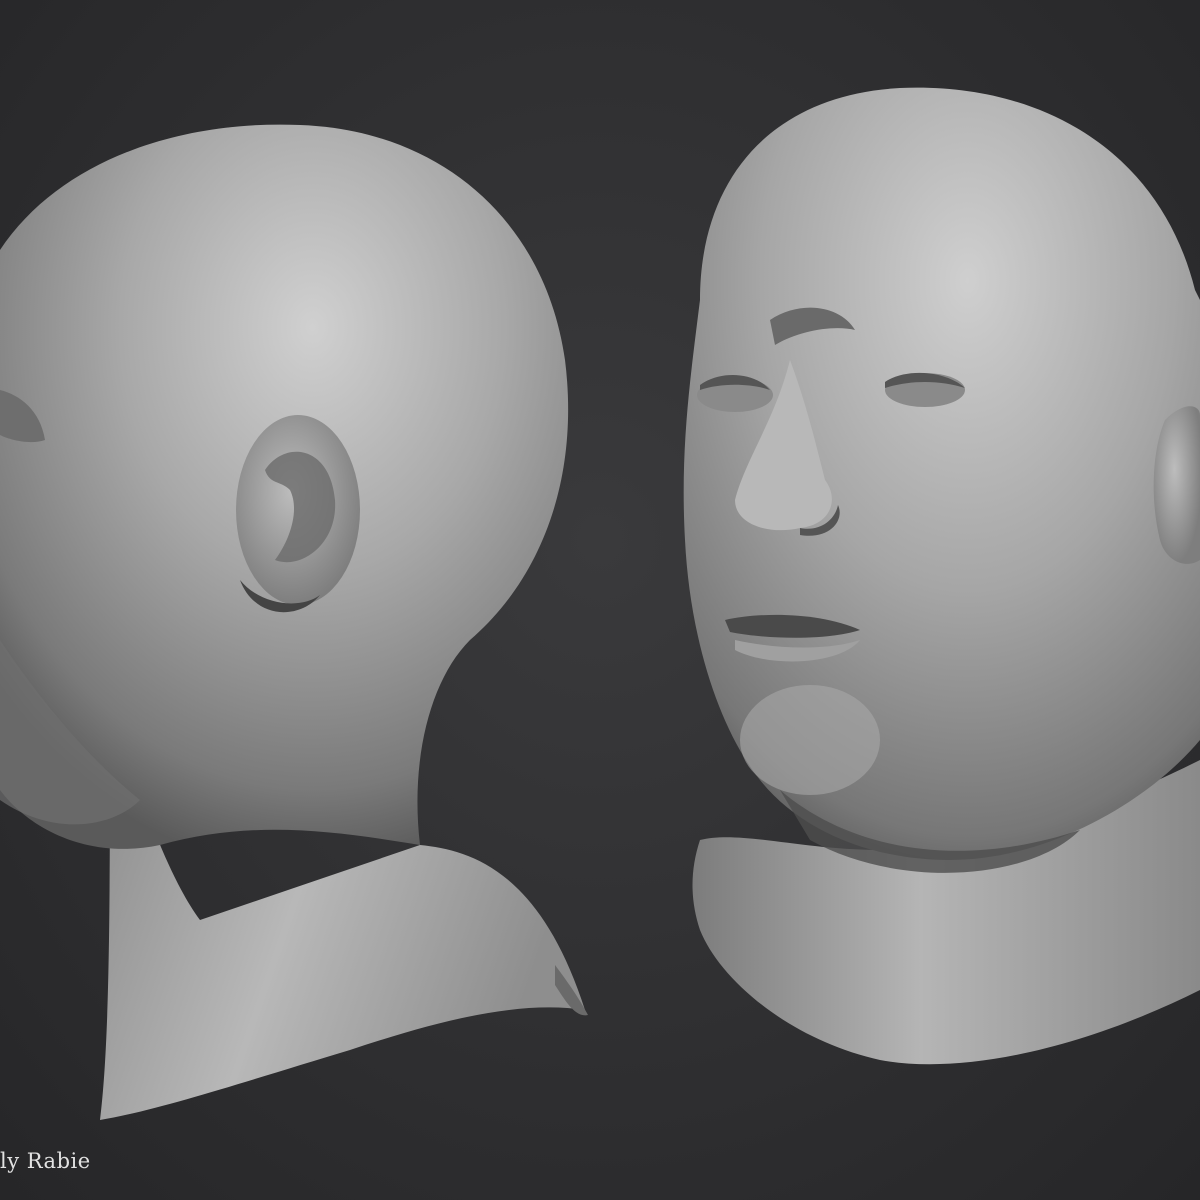 This screenshot has height=1200, width=1200. I want to click on left-neck-collar-edge, so click(571, 990).